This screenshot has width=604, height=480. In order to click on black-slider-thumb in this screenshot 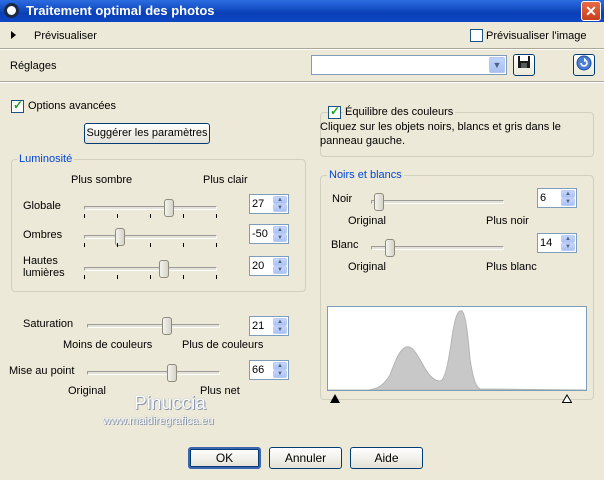, I will do `click(378, 202)`.